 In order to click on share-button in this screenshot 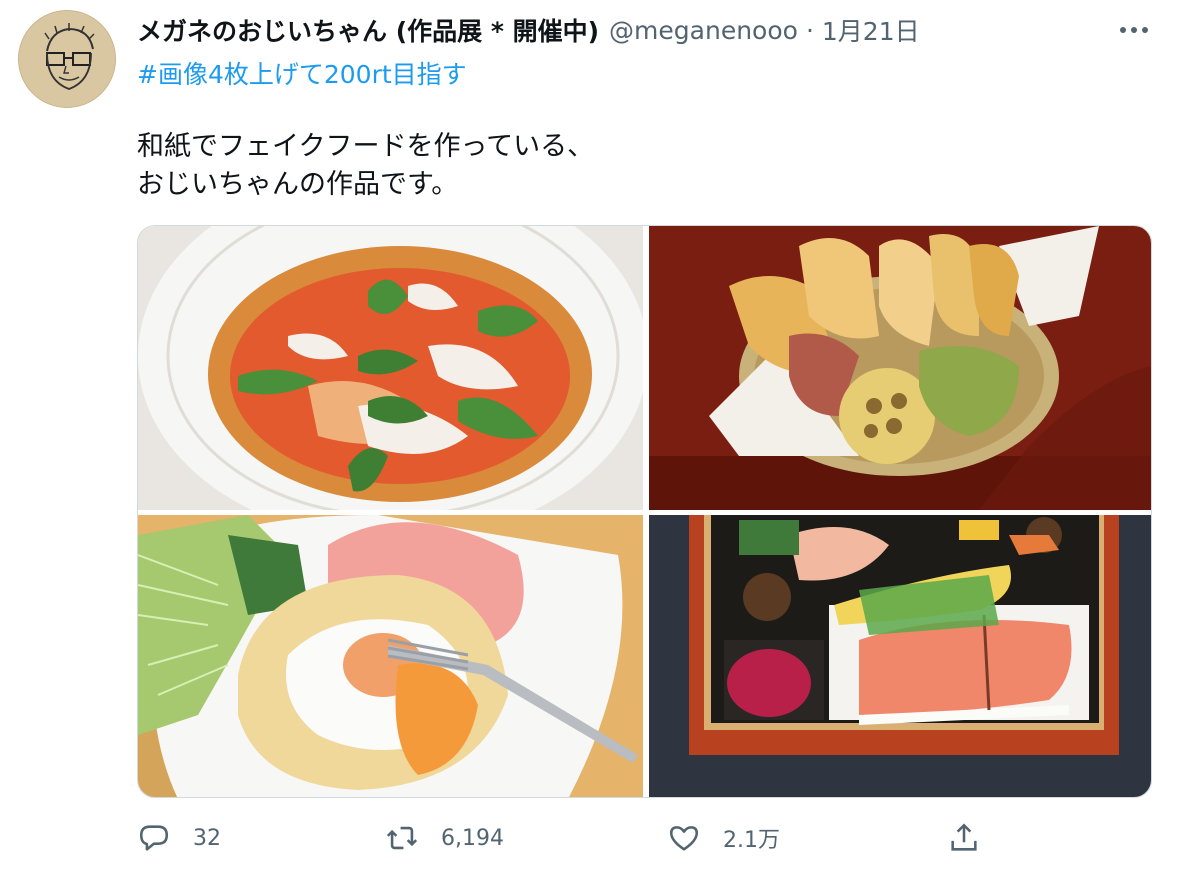, I will do `click(964, 838)`.